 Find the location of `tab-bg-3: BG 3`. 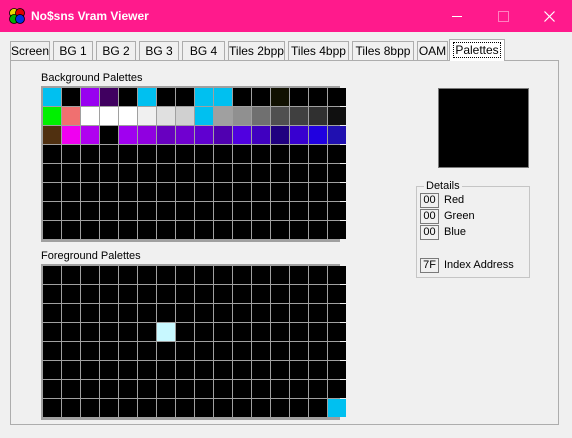

tab-bg-3: BG 3 is located at coordinates (159, 50).